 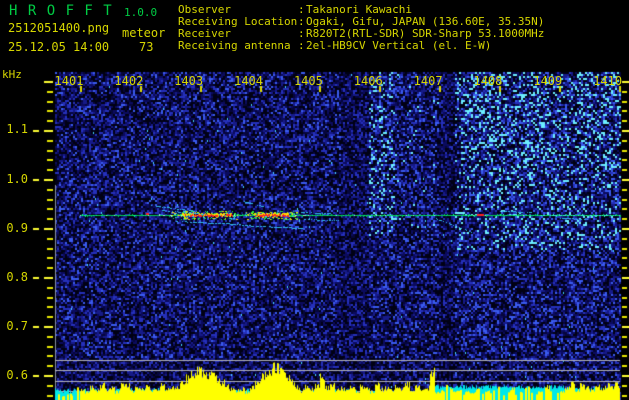 I want to click on info-label: Receiving antenna, so click(x=234, y=45).